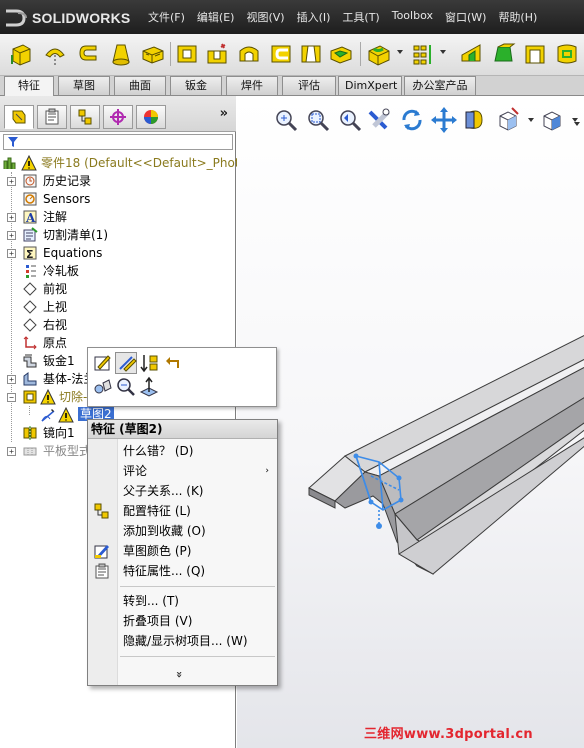  What do you see at coordinates (182, 491) in the screenshot?
I see `menu-item-parent-child: 父子关系... (K)` at bounding box center [182, 491].